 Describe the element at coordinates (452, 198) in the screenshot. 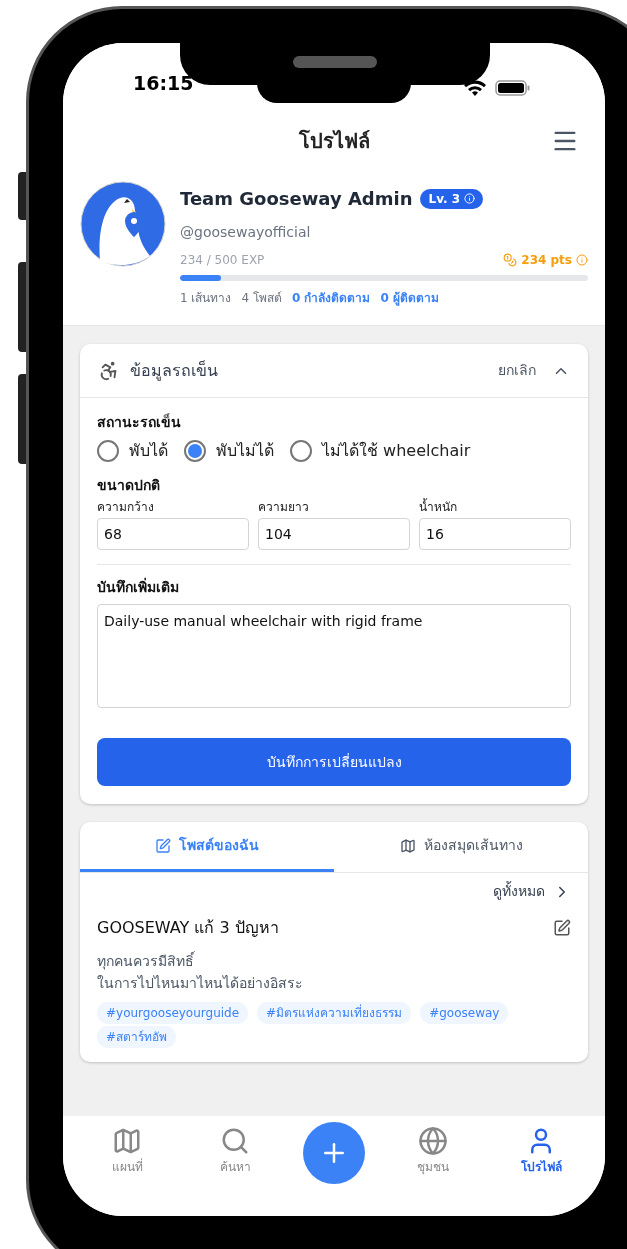

I see `level-badge: Lv. 3` at that location.